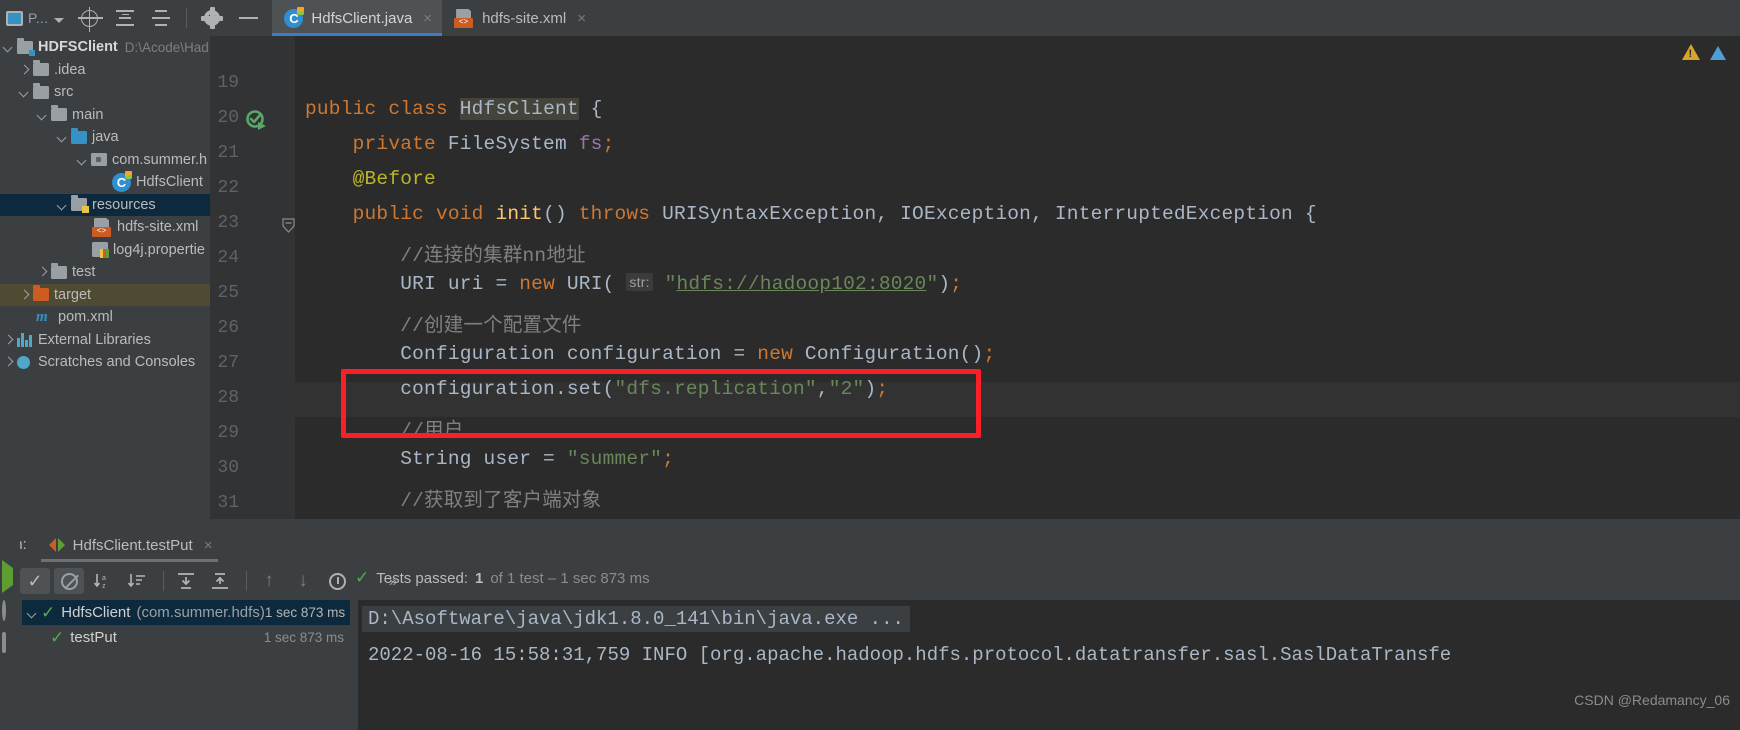 The height and width of the screenshot is (730, 1740). I want to click on tree-item-resources: resources, so click(105, 204).